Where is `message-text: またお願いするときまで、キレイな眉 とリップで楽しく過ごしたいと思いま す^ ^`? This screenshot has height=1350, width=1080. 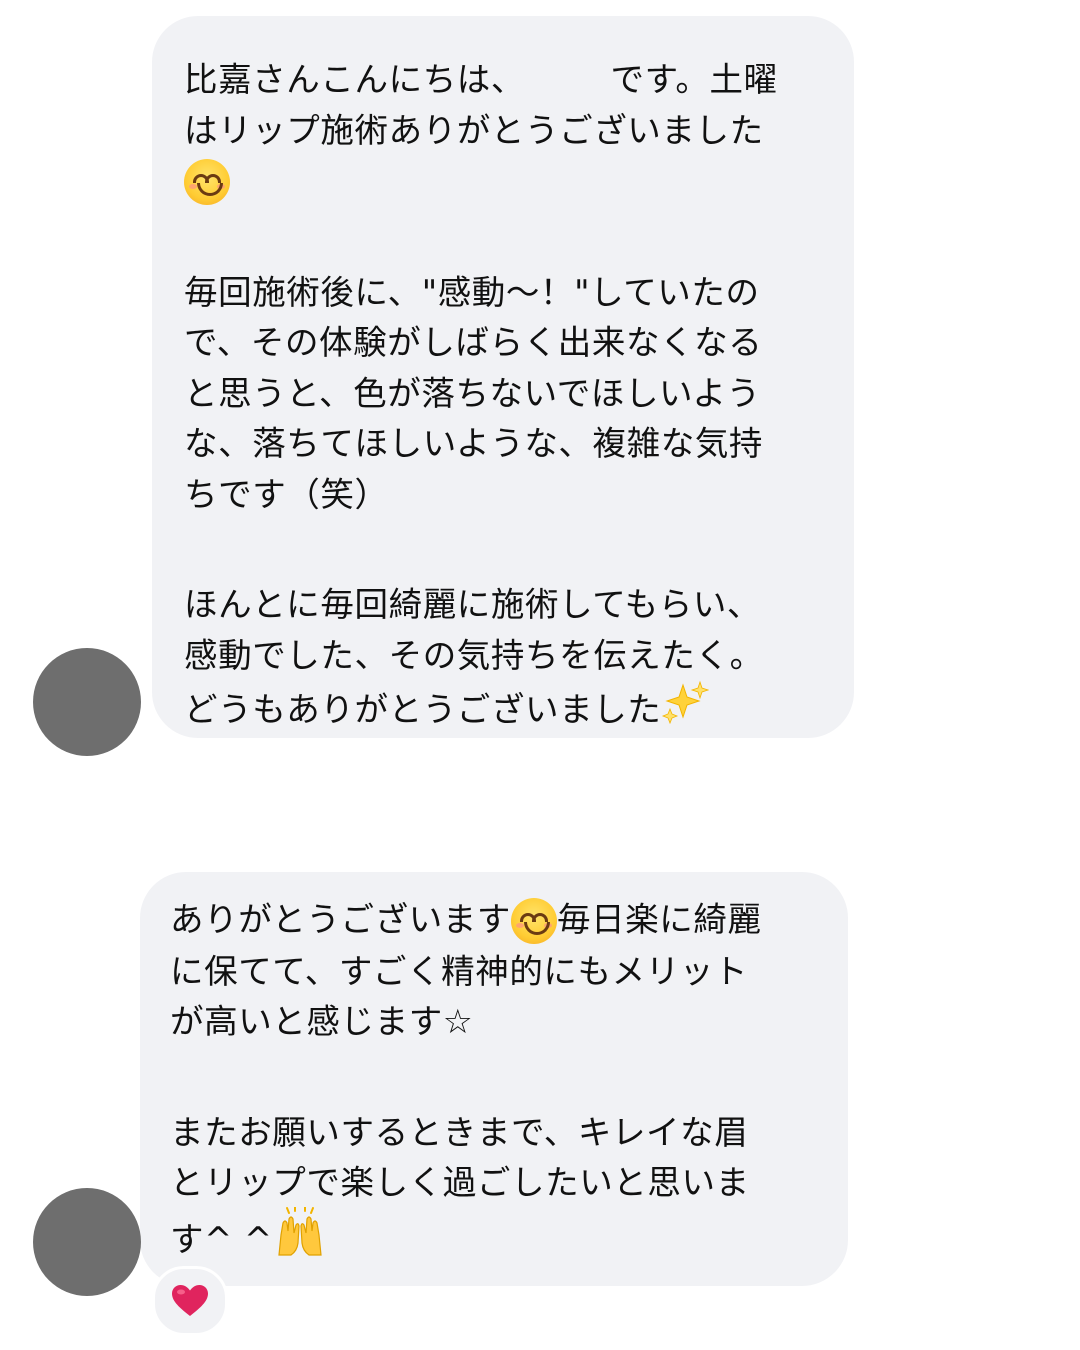
message-text: またお願いするときまで、キレイな眉 とリップで楽しく過ごしたいと思いま す^ ^ is located at coordinates (495, 1191).